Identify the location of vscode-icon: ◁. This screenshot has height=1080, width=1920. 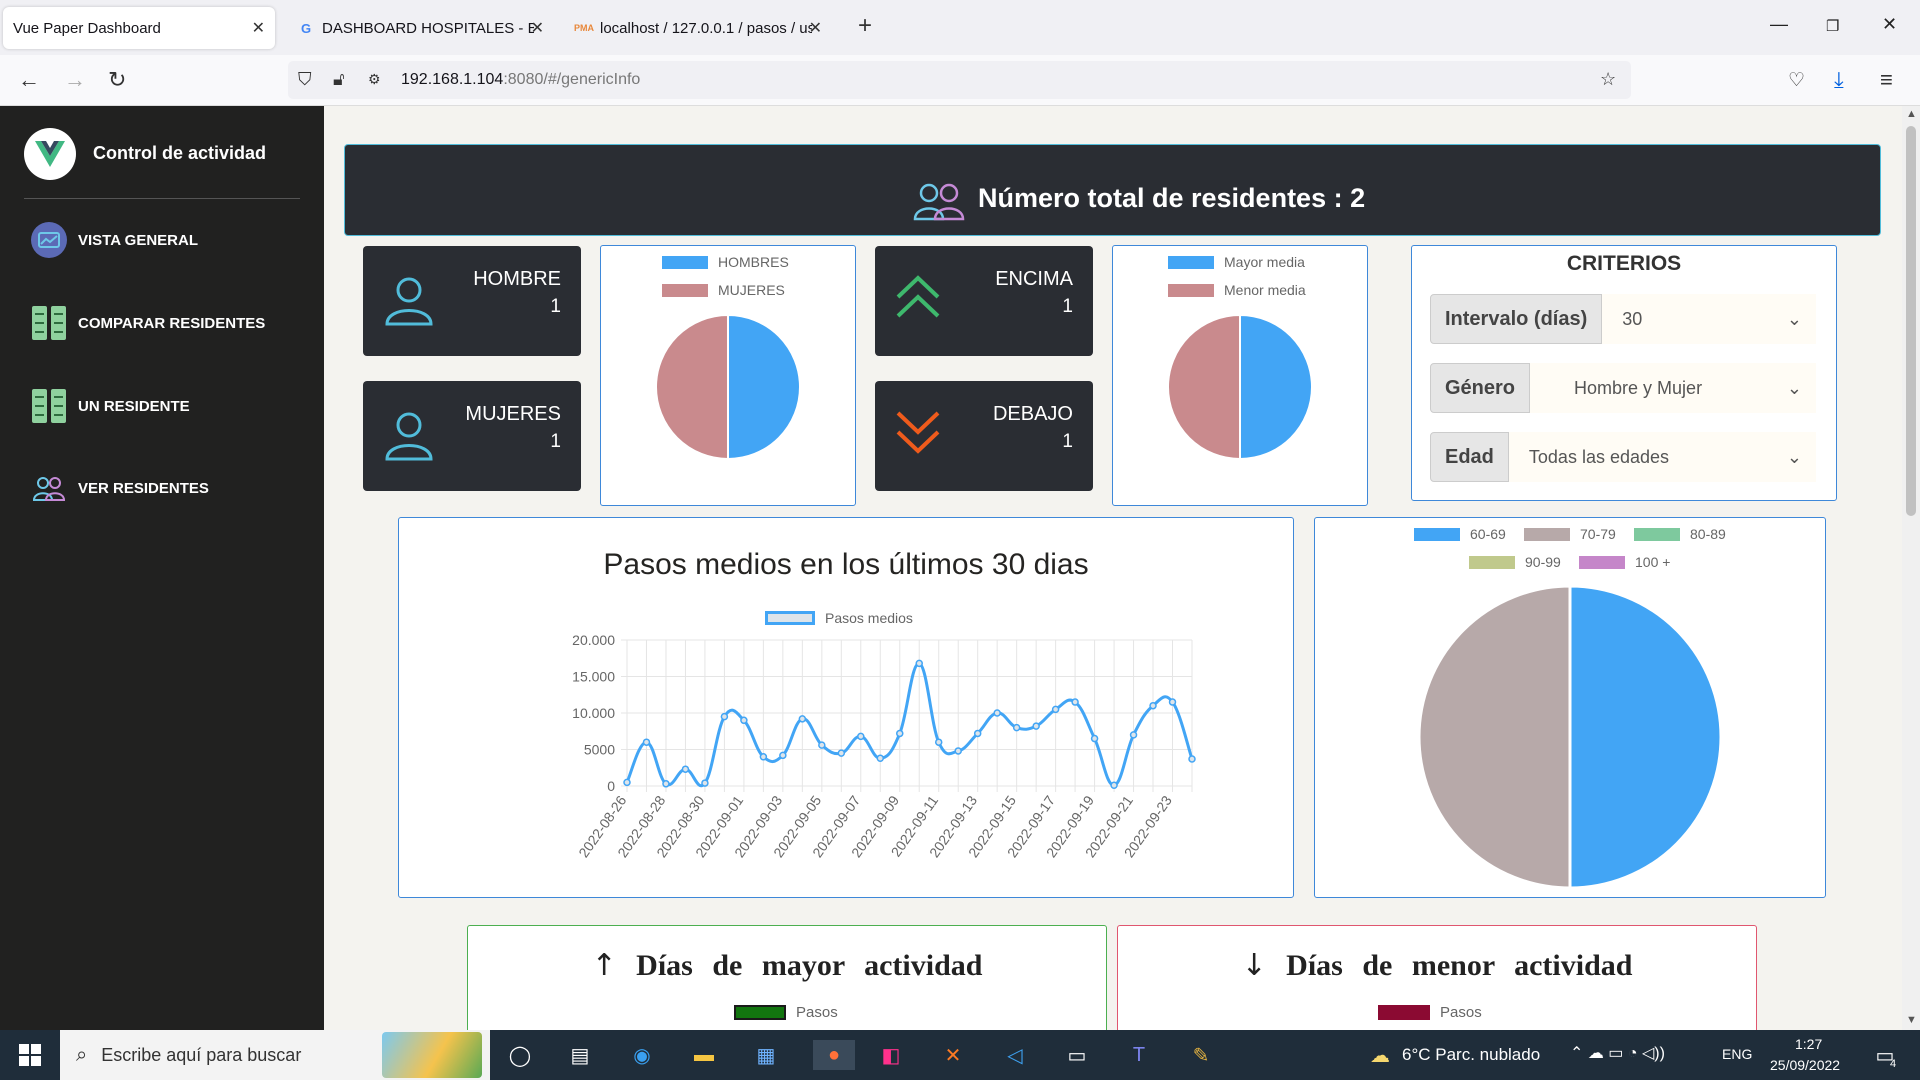
(1015, 1055).